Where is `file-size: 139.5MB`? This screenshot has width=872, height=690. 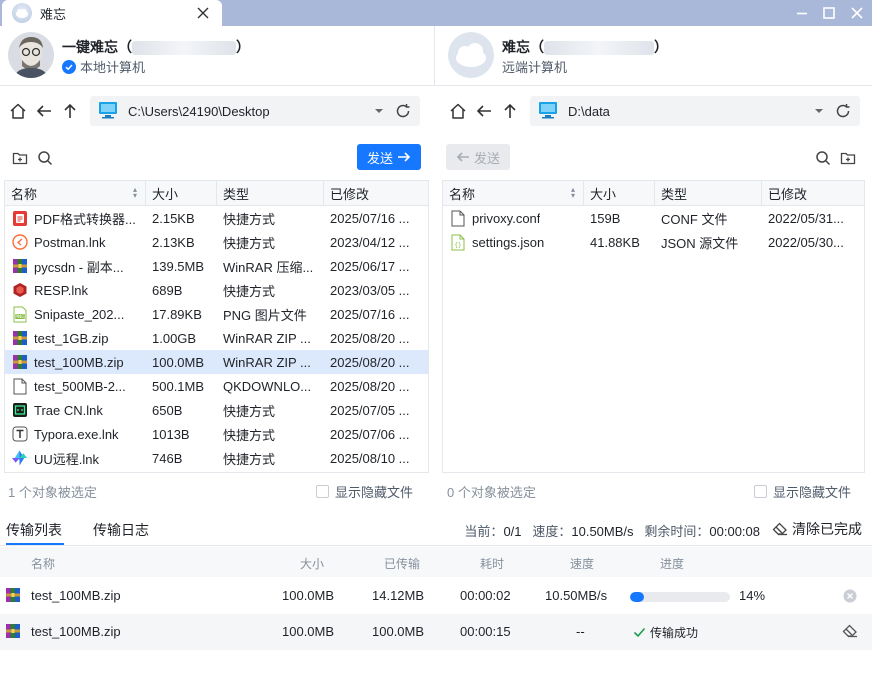
file-size: 139.5MB is located at coordinates (178, 266).